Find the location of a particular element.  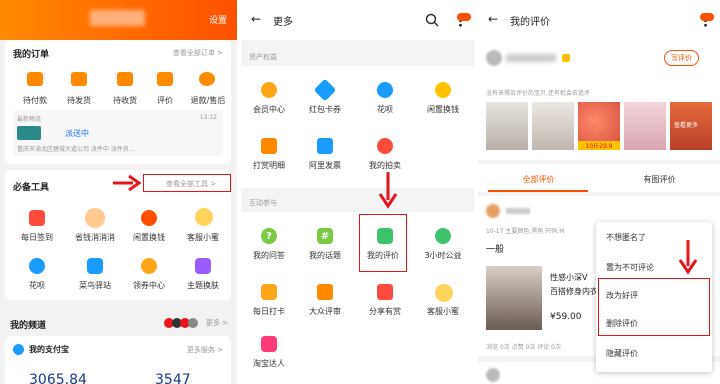

tool-theme: 主题换肤 is located at coordinates (203, 285).